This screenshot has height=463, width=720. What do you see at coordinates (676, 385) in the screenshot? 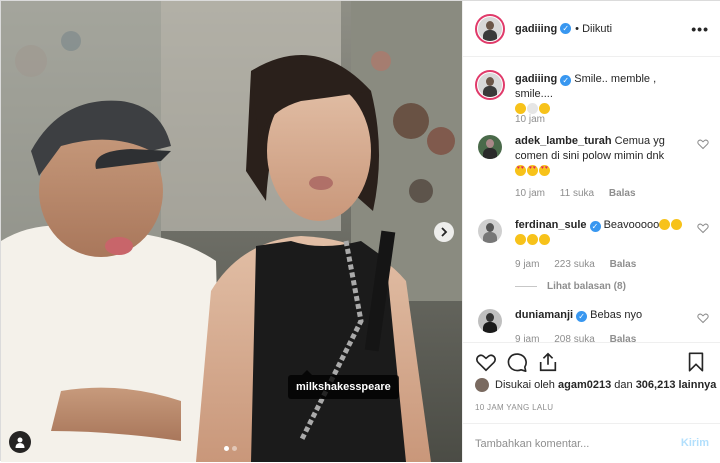
I see `likes-others: 306,213 lainnya` at bounding box center [676, 385].